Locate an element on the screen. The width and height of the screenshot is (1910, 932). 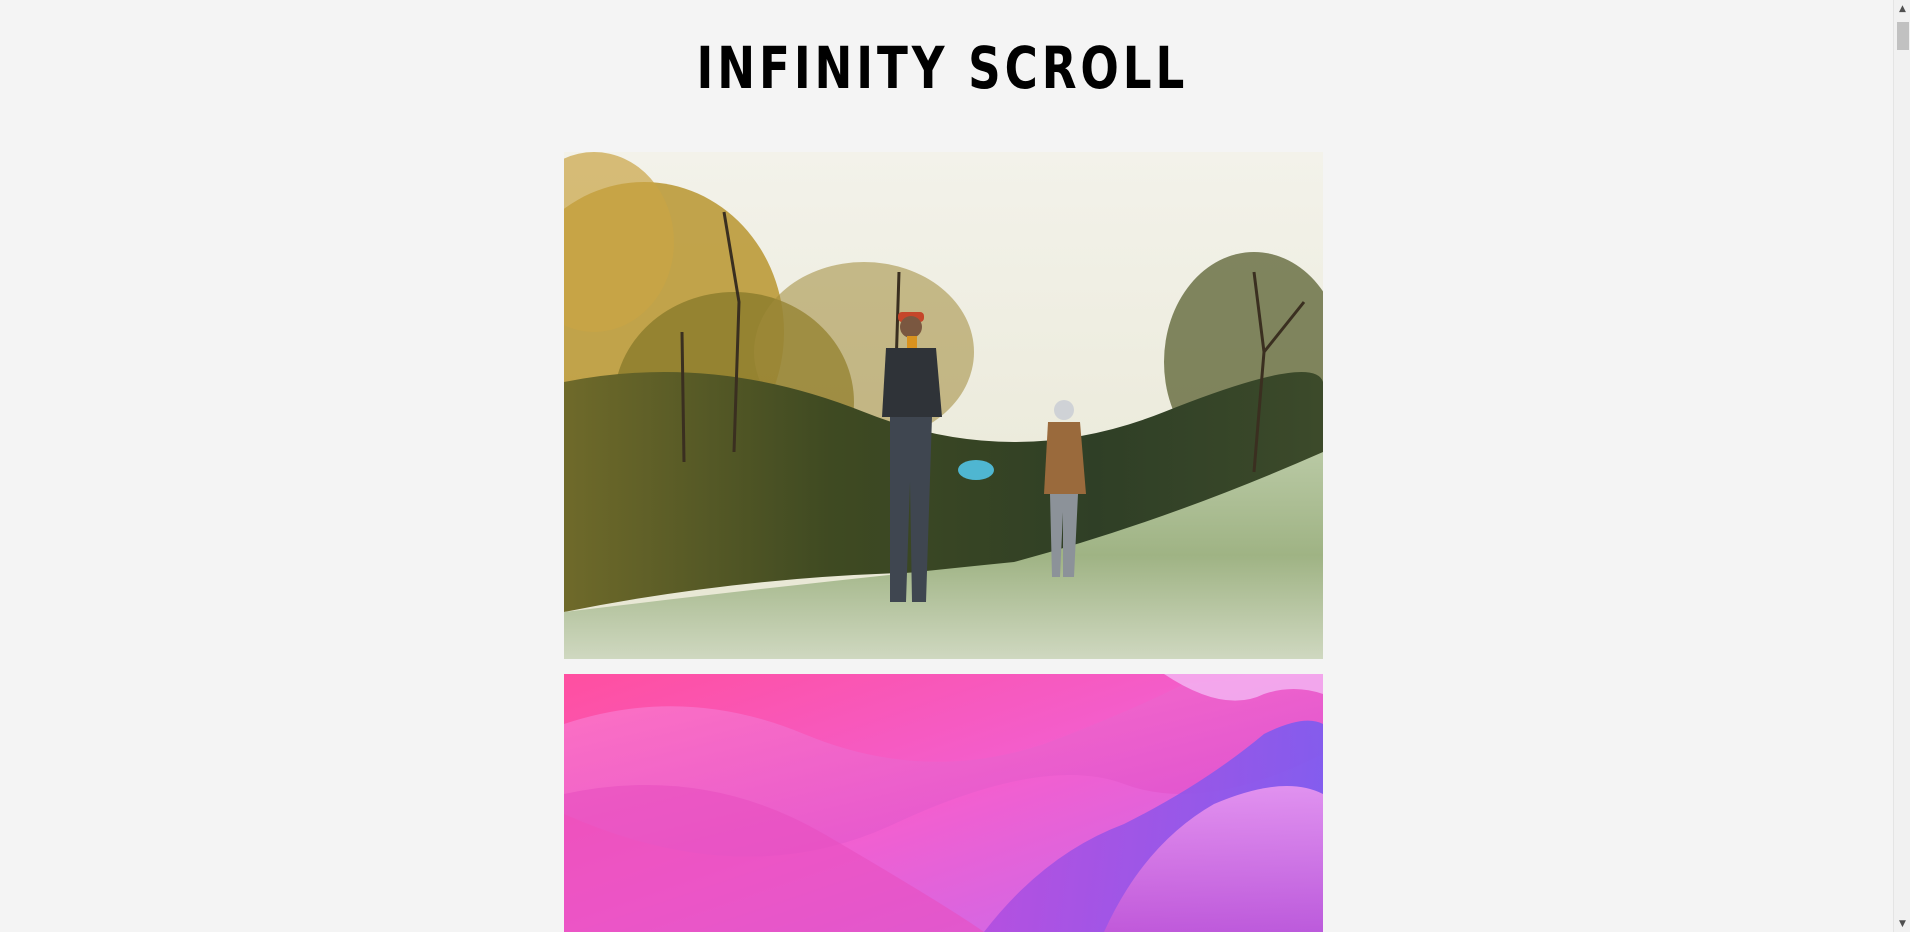
page-title: INFINITY SCROLL is located at coordinates (942, 68).